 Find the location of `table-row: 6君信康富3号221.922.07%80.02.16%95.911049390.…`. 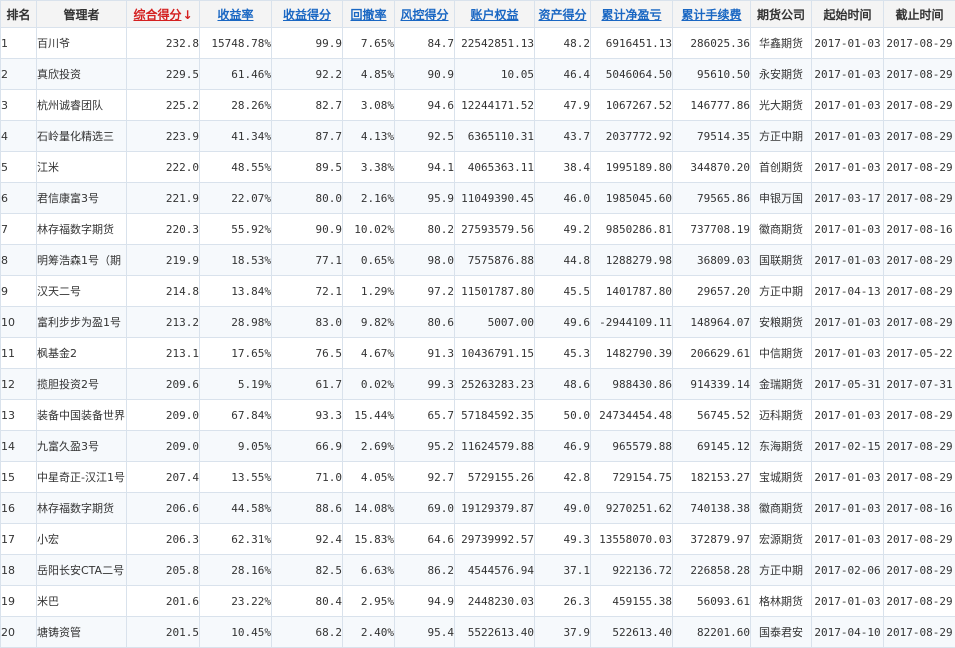

table-row: 6君信康富3号221.922.07%80.02.16%95.911049390.… is located at coordinates (478, 198).